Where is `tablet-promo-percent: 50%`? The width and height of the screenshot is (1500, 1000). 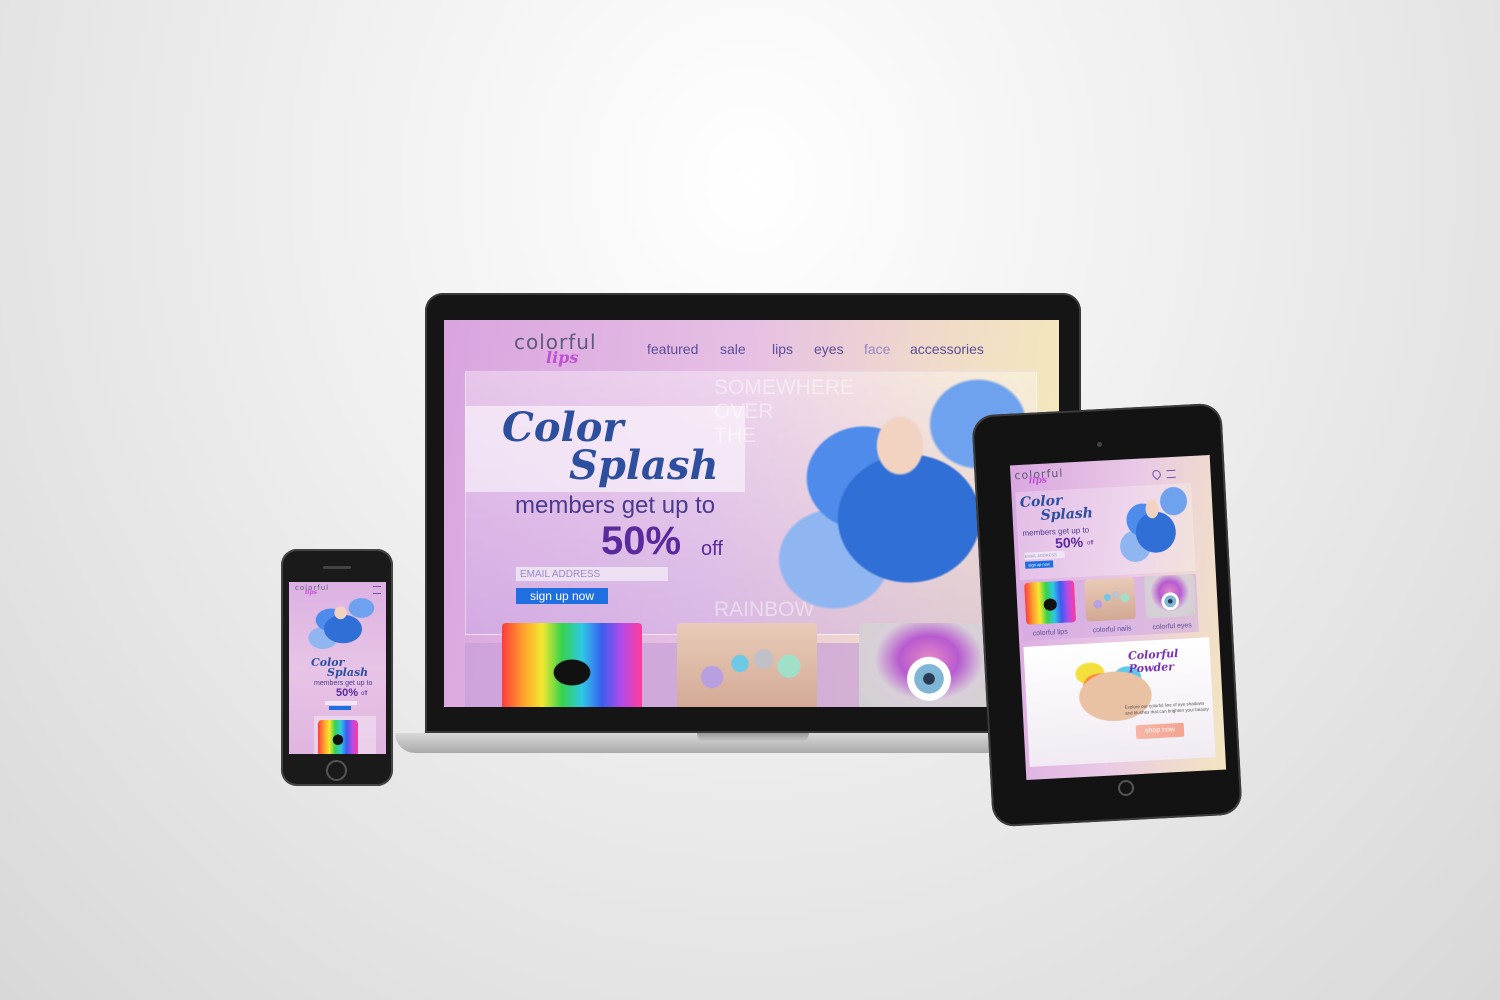 tablet-promo-percent: 50% is located at coordinates (1069, 542).